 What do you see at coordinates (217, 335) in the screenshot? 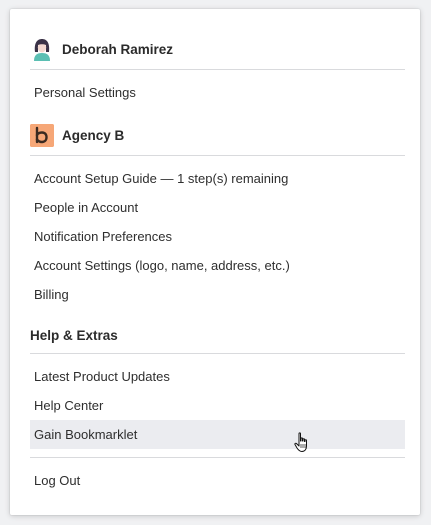
I see `help-section-title: Help & Extras` at bounding box center [217, 335].